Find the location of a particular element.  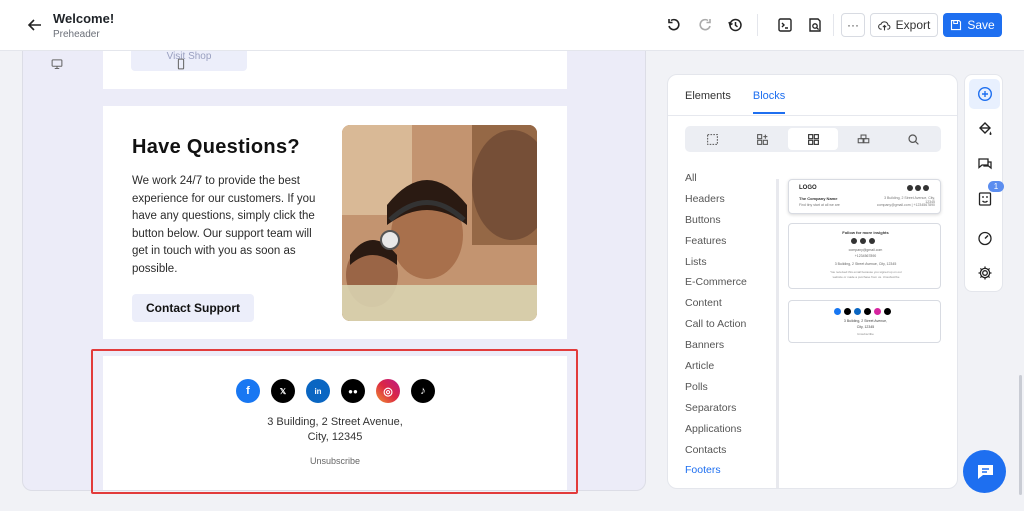

category-polls: Polls is located at coordinates (716, 387).